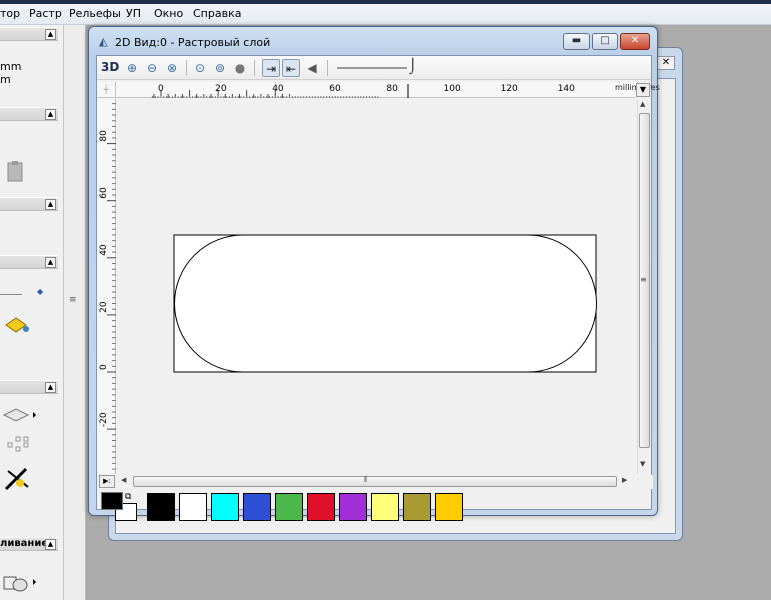 The image size is (771, 600). What do you see at coordinates (642, 464) in the screenshot?
I see `scroll-down-icon: ▼` at bounding box center [642, 464].